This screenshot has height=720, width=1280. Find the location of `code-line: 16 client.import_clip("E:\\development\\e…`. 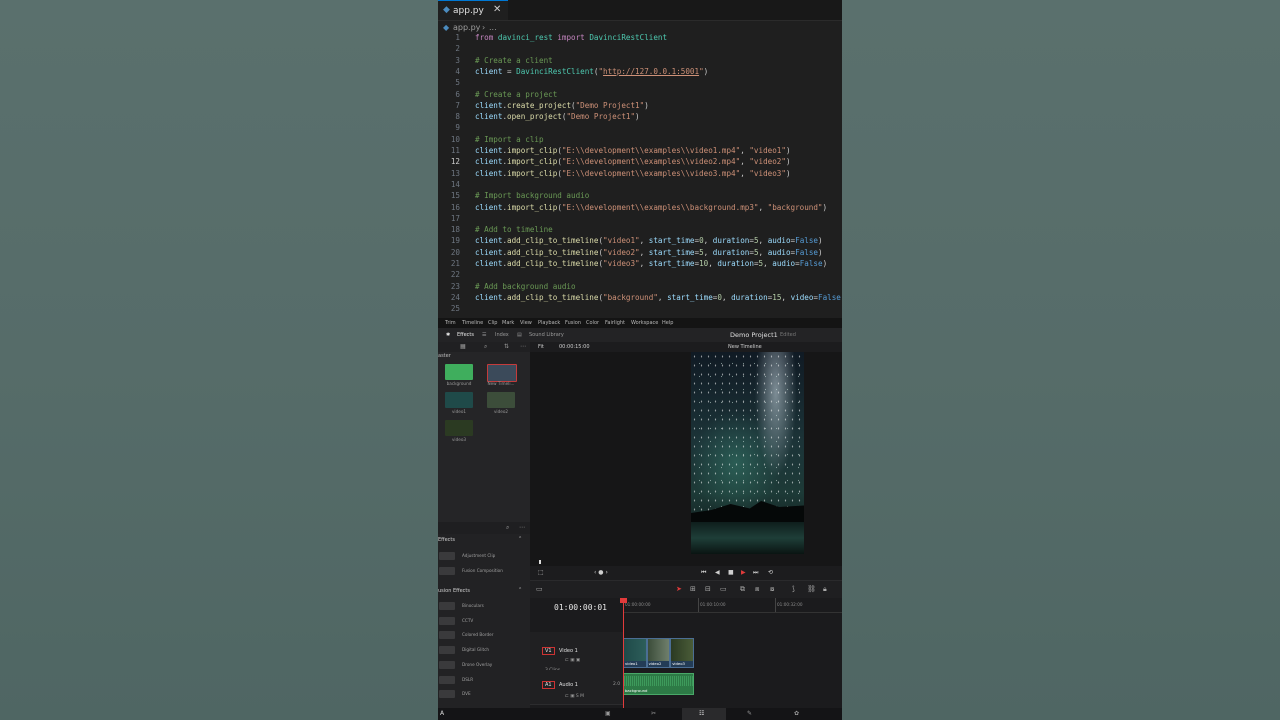

code-line: 16 client.import_clip("E:\\development\\e… is located at coordinates (640, 208).